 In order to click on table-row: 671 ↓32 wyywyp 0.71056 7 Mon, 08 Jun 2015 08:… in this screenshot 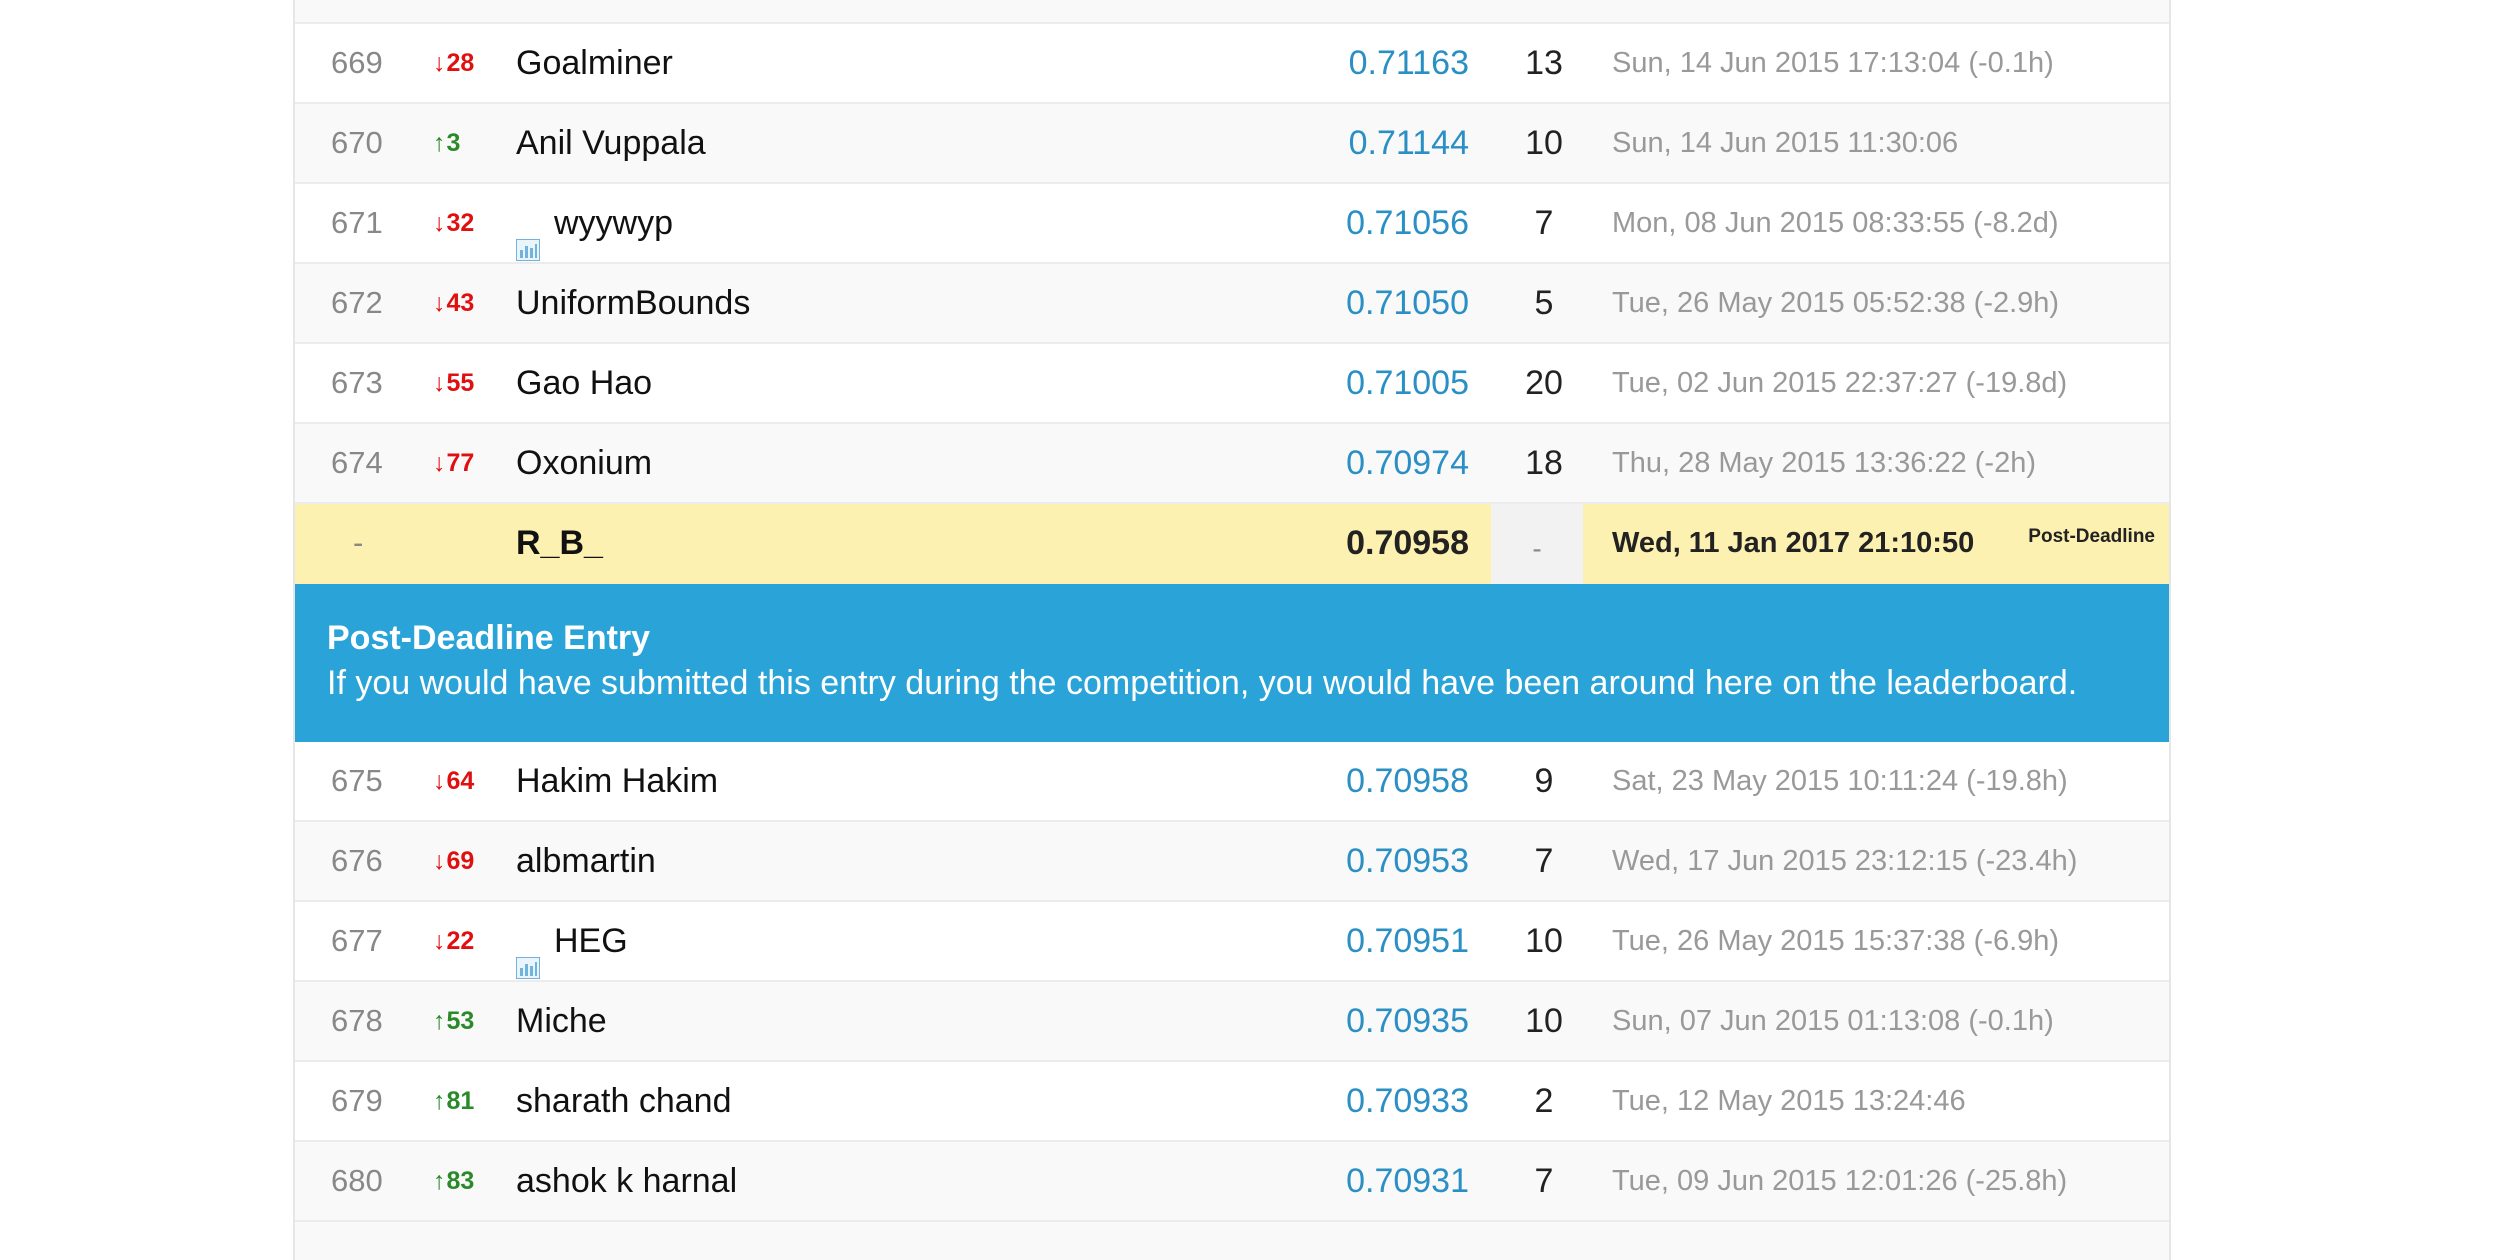, I will do `click(1232, 224)`.